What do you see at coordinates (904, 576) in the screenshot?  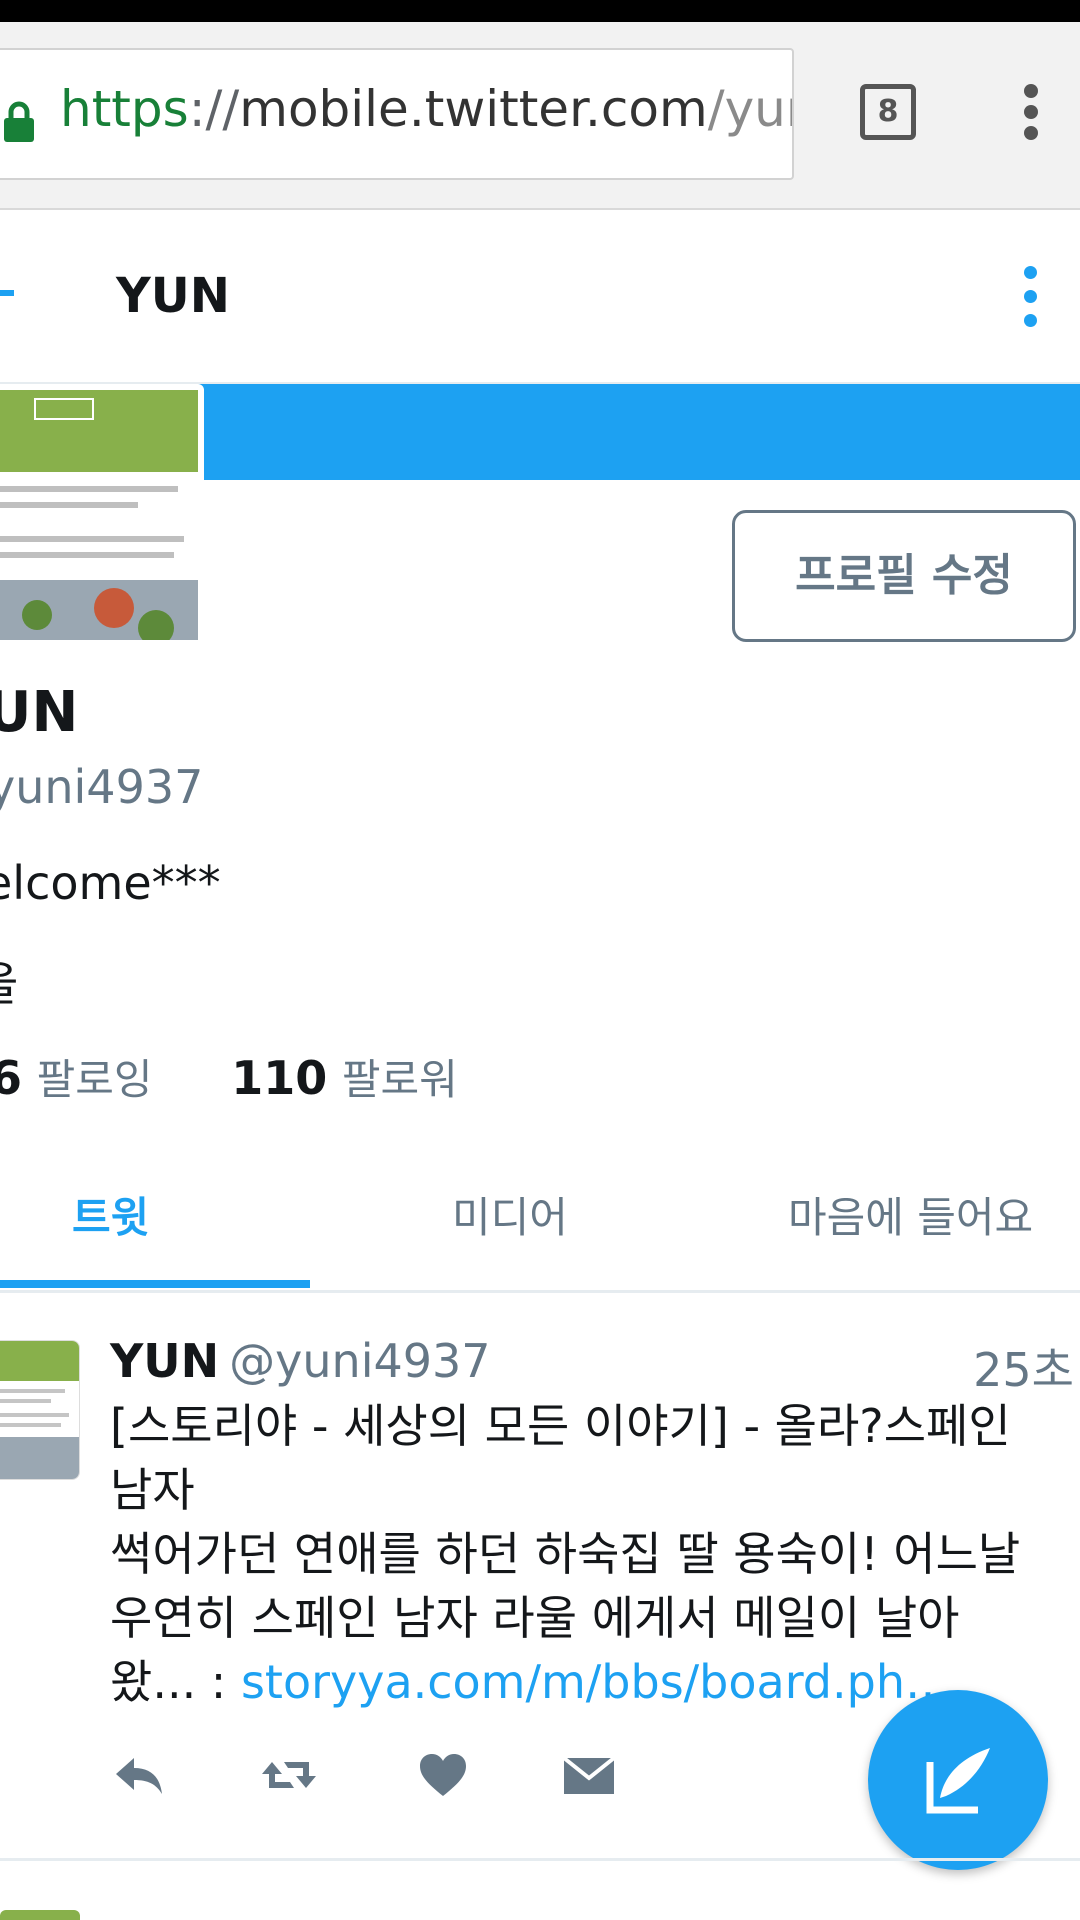 I see `edit-profile-button: 프로필 수정` at bounding box center [904, 576].